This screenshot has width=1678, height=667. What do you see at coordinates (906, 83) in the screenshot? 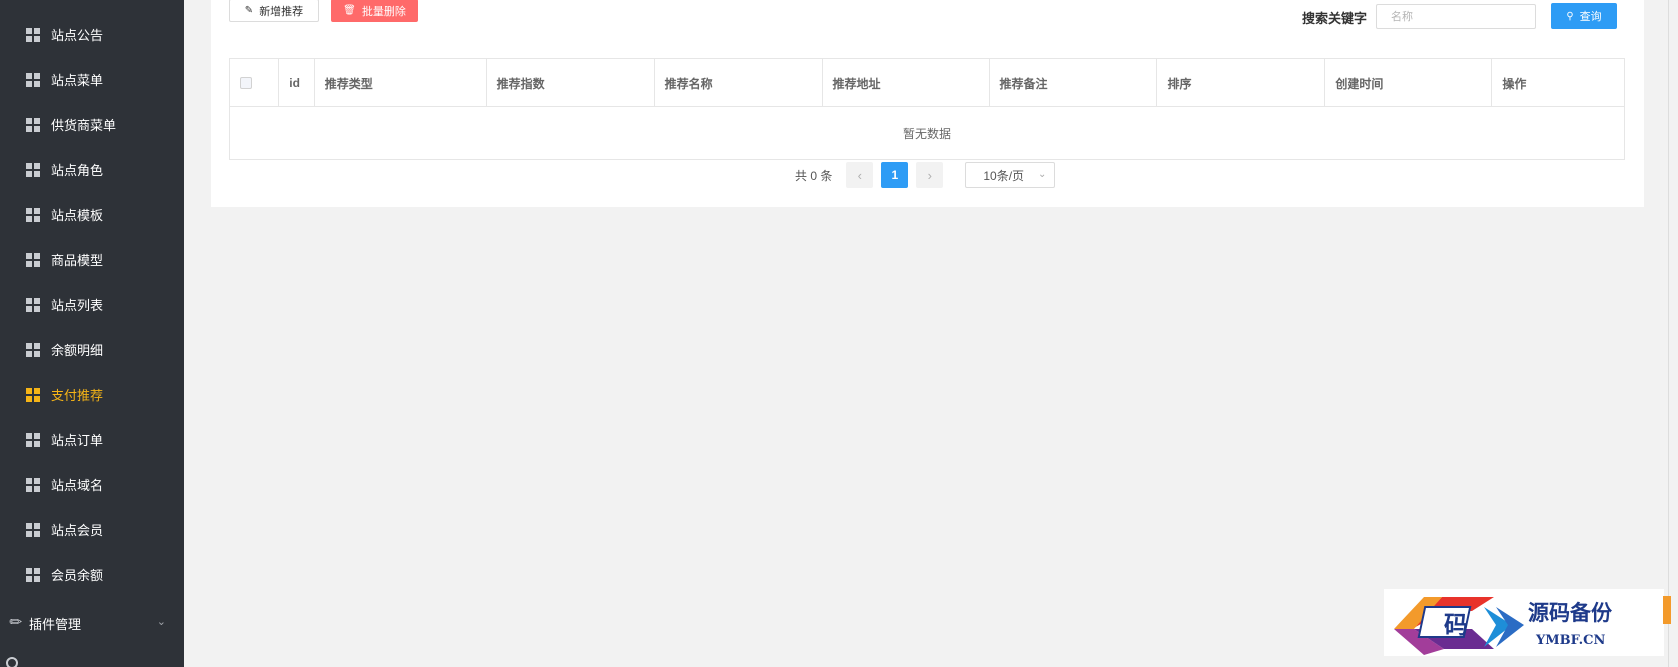
I see `column-header-url: 推荐地址` at bounding box center [906, 83].